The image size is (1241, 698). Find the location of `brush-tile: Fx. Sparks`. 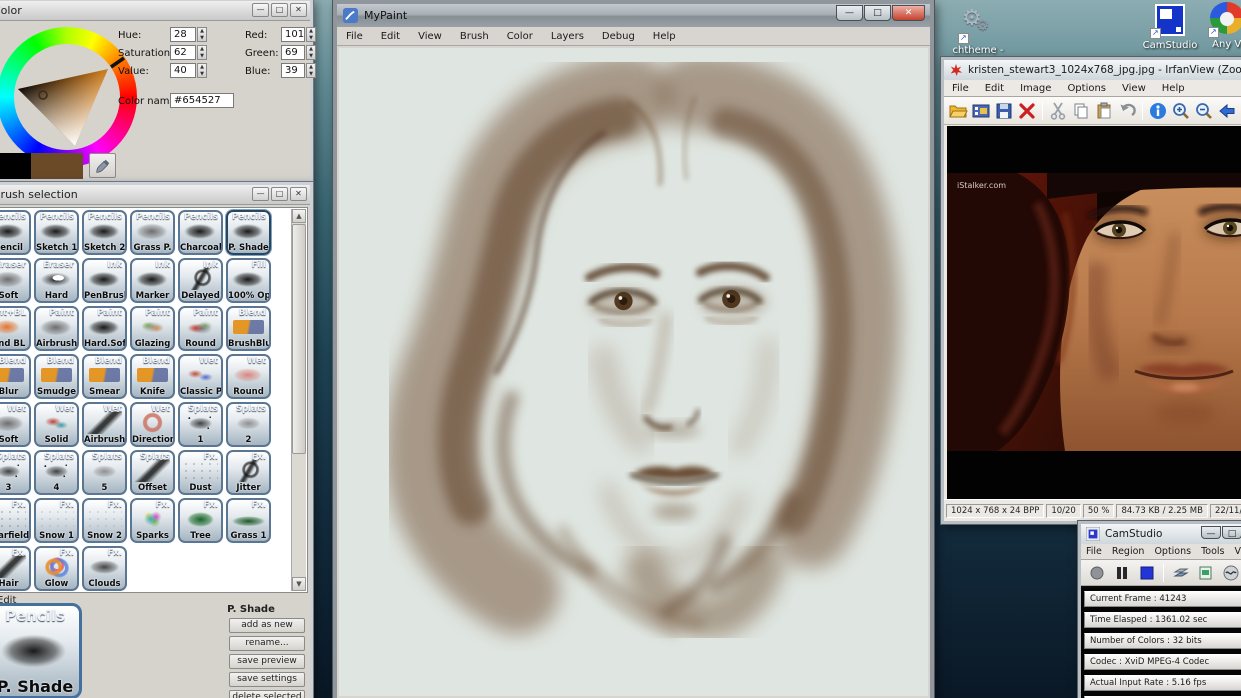

brush-tile: Fx. Sparks is located at coordinates (152, 520).